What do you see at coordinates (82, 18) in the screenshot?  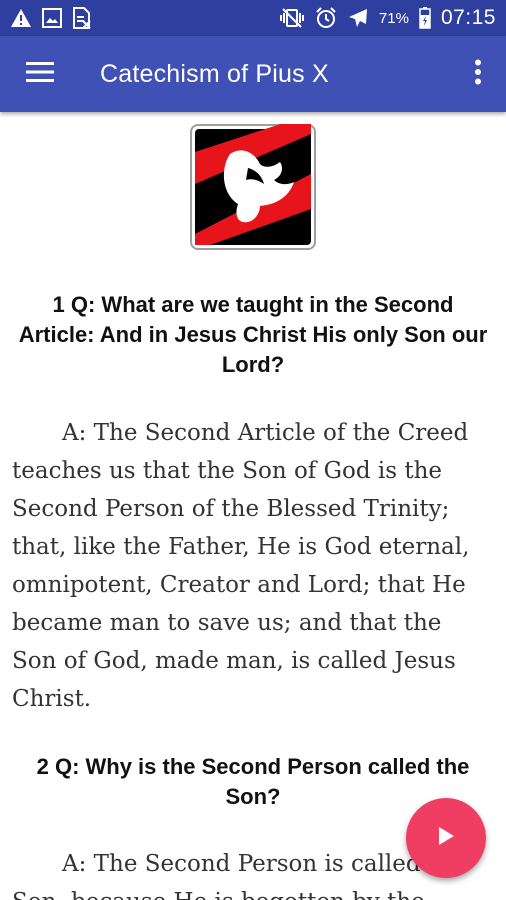 I see `doc-icon` at bounding box center [82, 18].